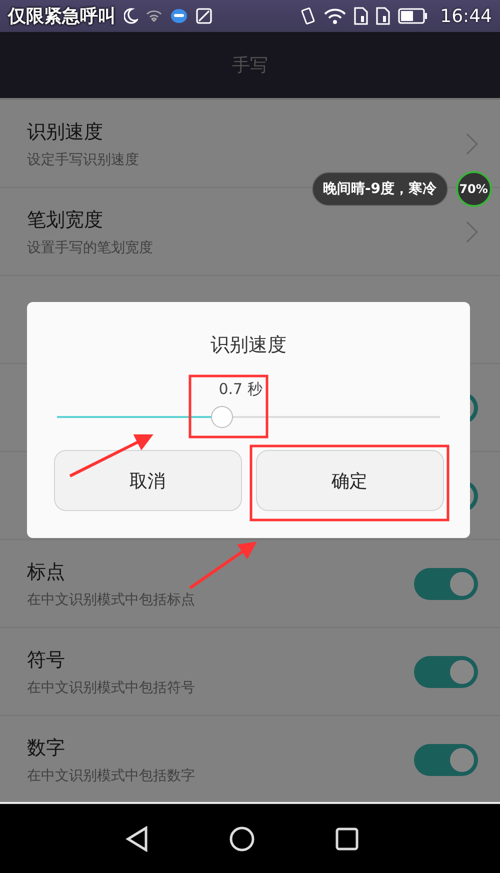 Image resolution: width=500 pixels, height=873 pixels. Describe the element at coordinates (65, 220) in the screenshot. I see `setting-title: 笔划宽度` at that location.